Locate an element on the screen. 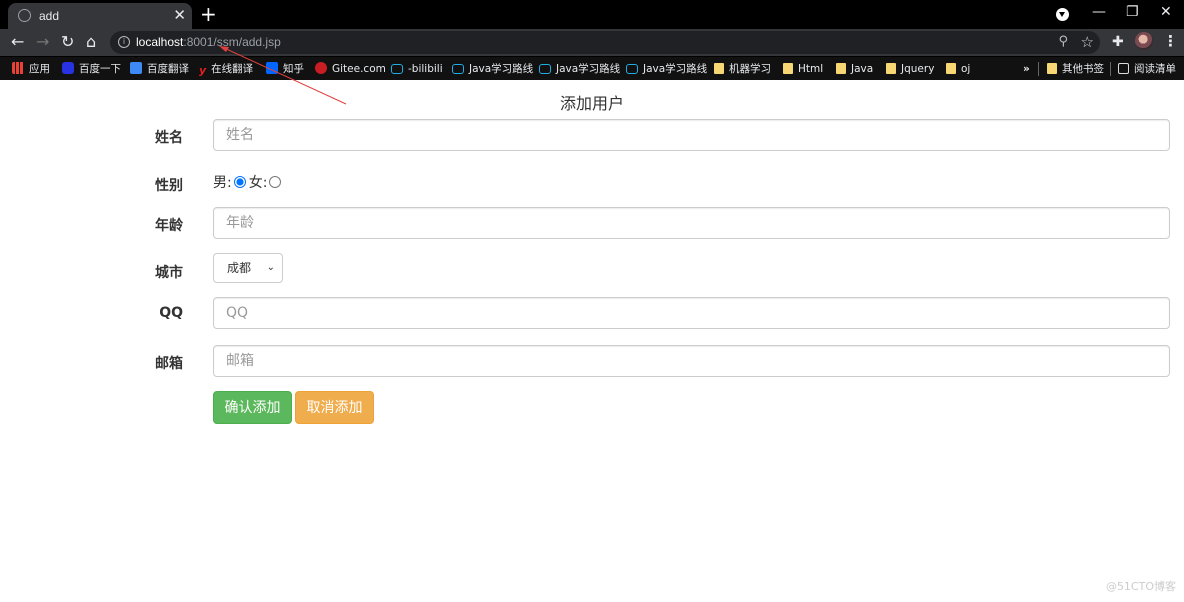 This screenshot has width=1184, height=602. bookmark-folder-ml: 机器学习 is located at coordinates (742, 69).